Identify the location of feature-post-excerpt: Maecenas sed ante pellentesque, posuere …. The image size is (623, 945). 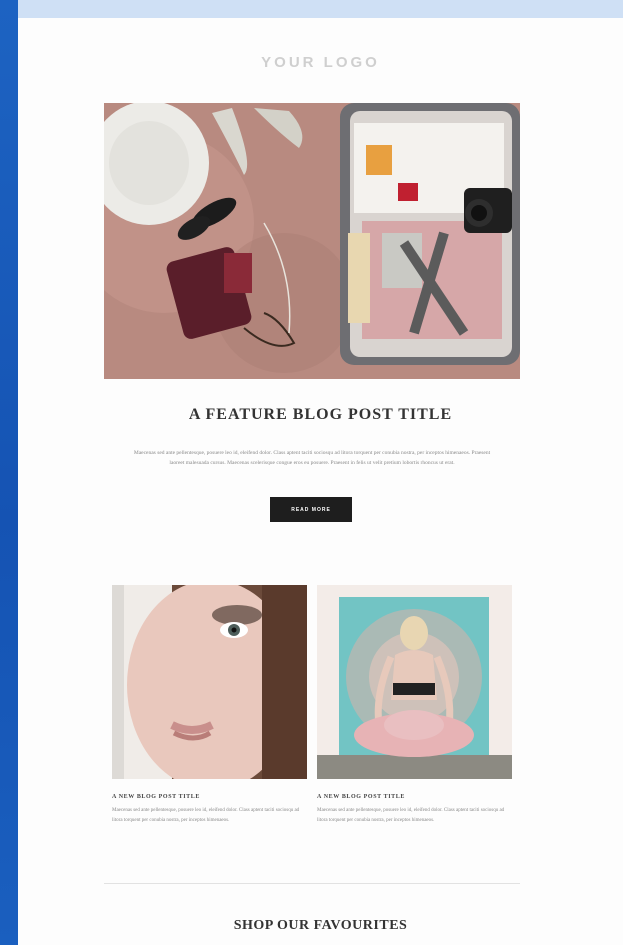
(312, 458).